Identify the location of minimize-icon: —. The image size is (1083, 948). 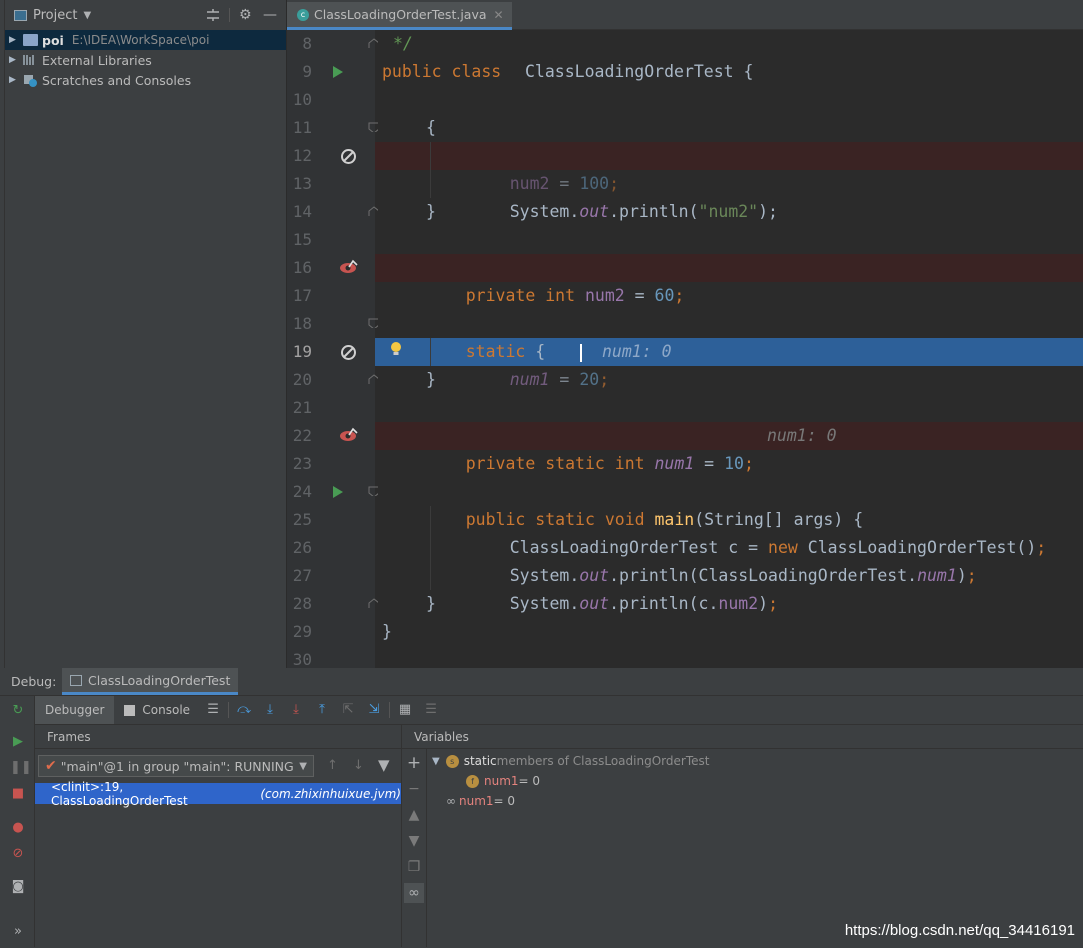
(270, 15).